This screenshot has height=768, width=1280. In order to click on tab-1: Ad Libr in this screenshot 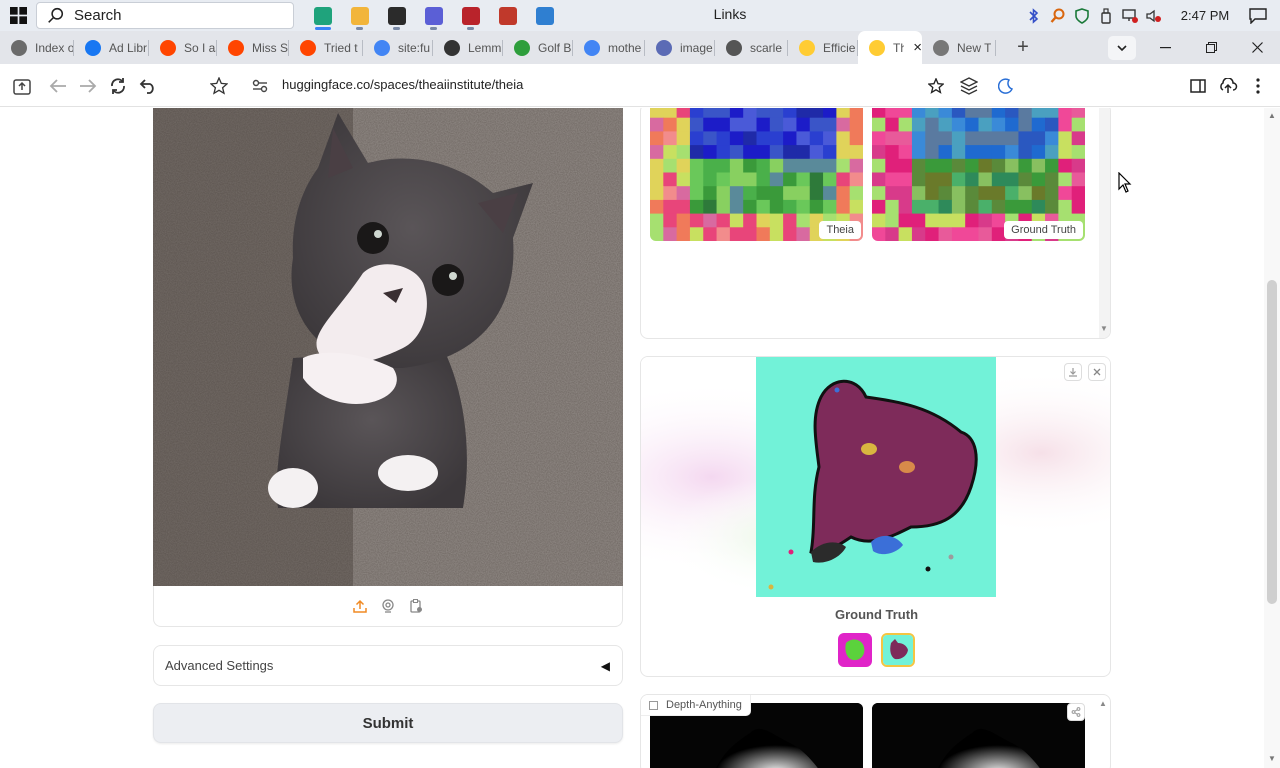, I will do `click(111, 47)`.